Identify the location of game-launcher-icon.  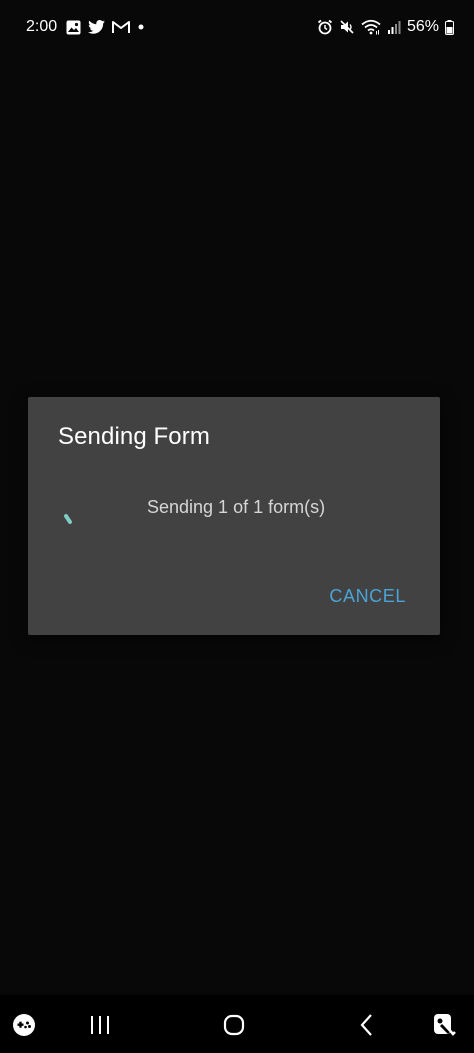
(24, 1025).